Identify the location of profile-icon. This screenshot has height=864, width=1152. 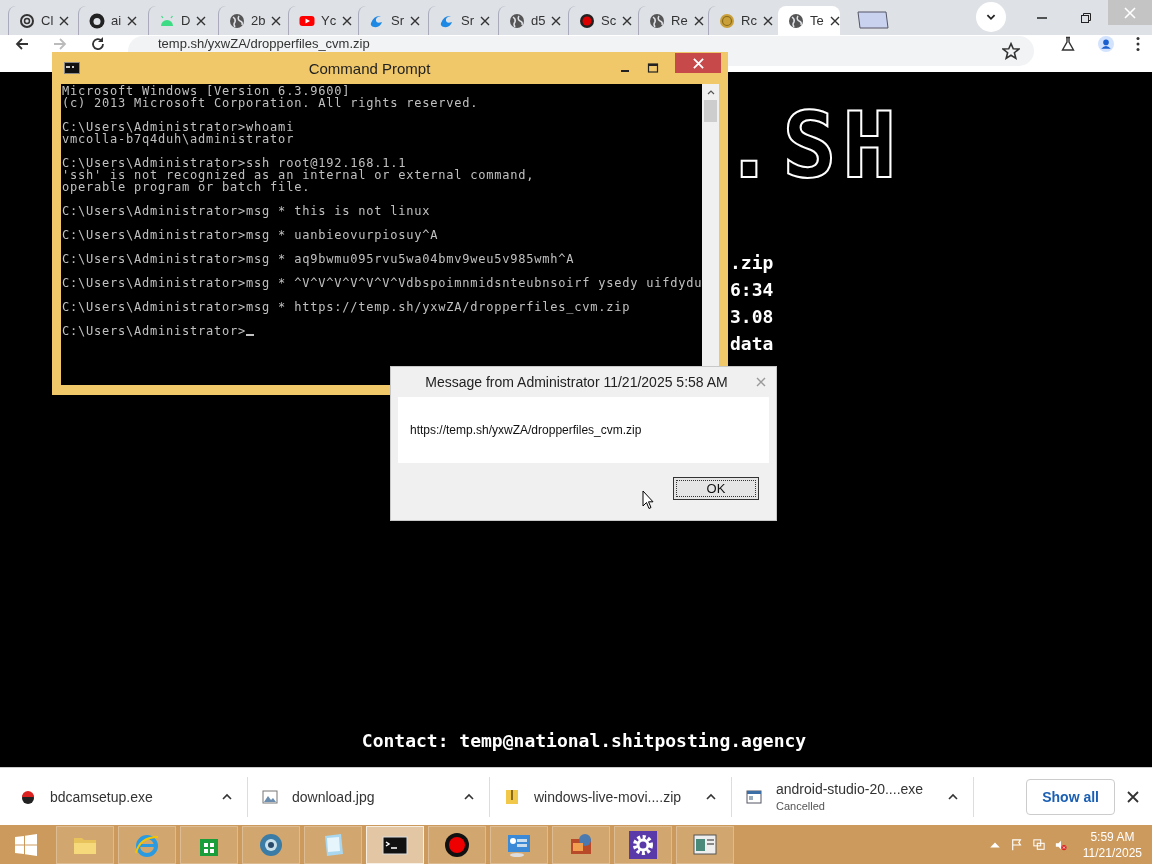
(1106, 44).